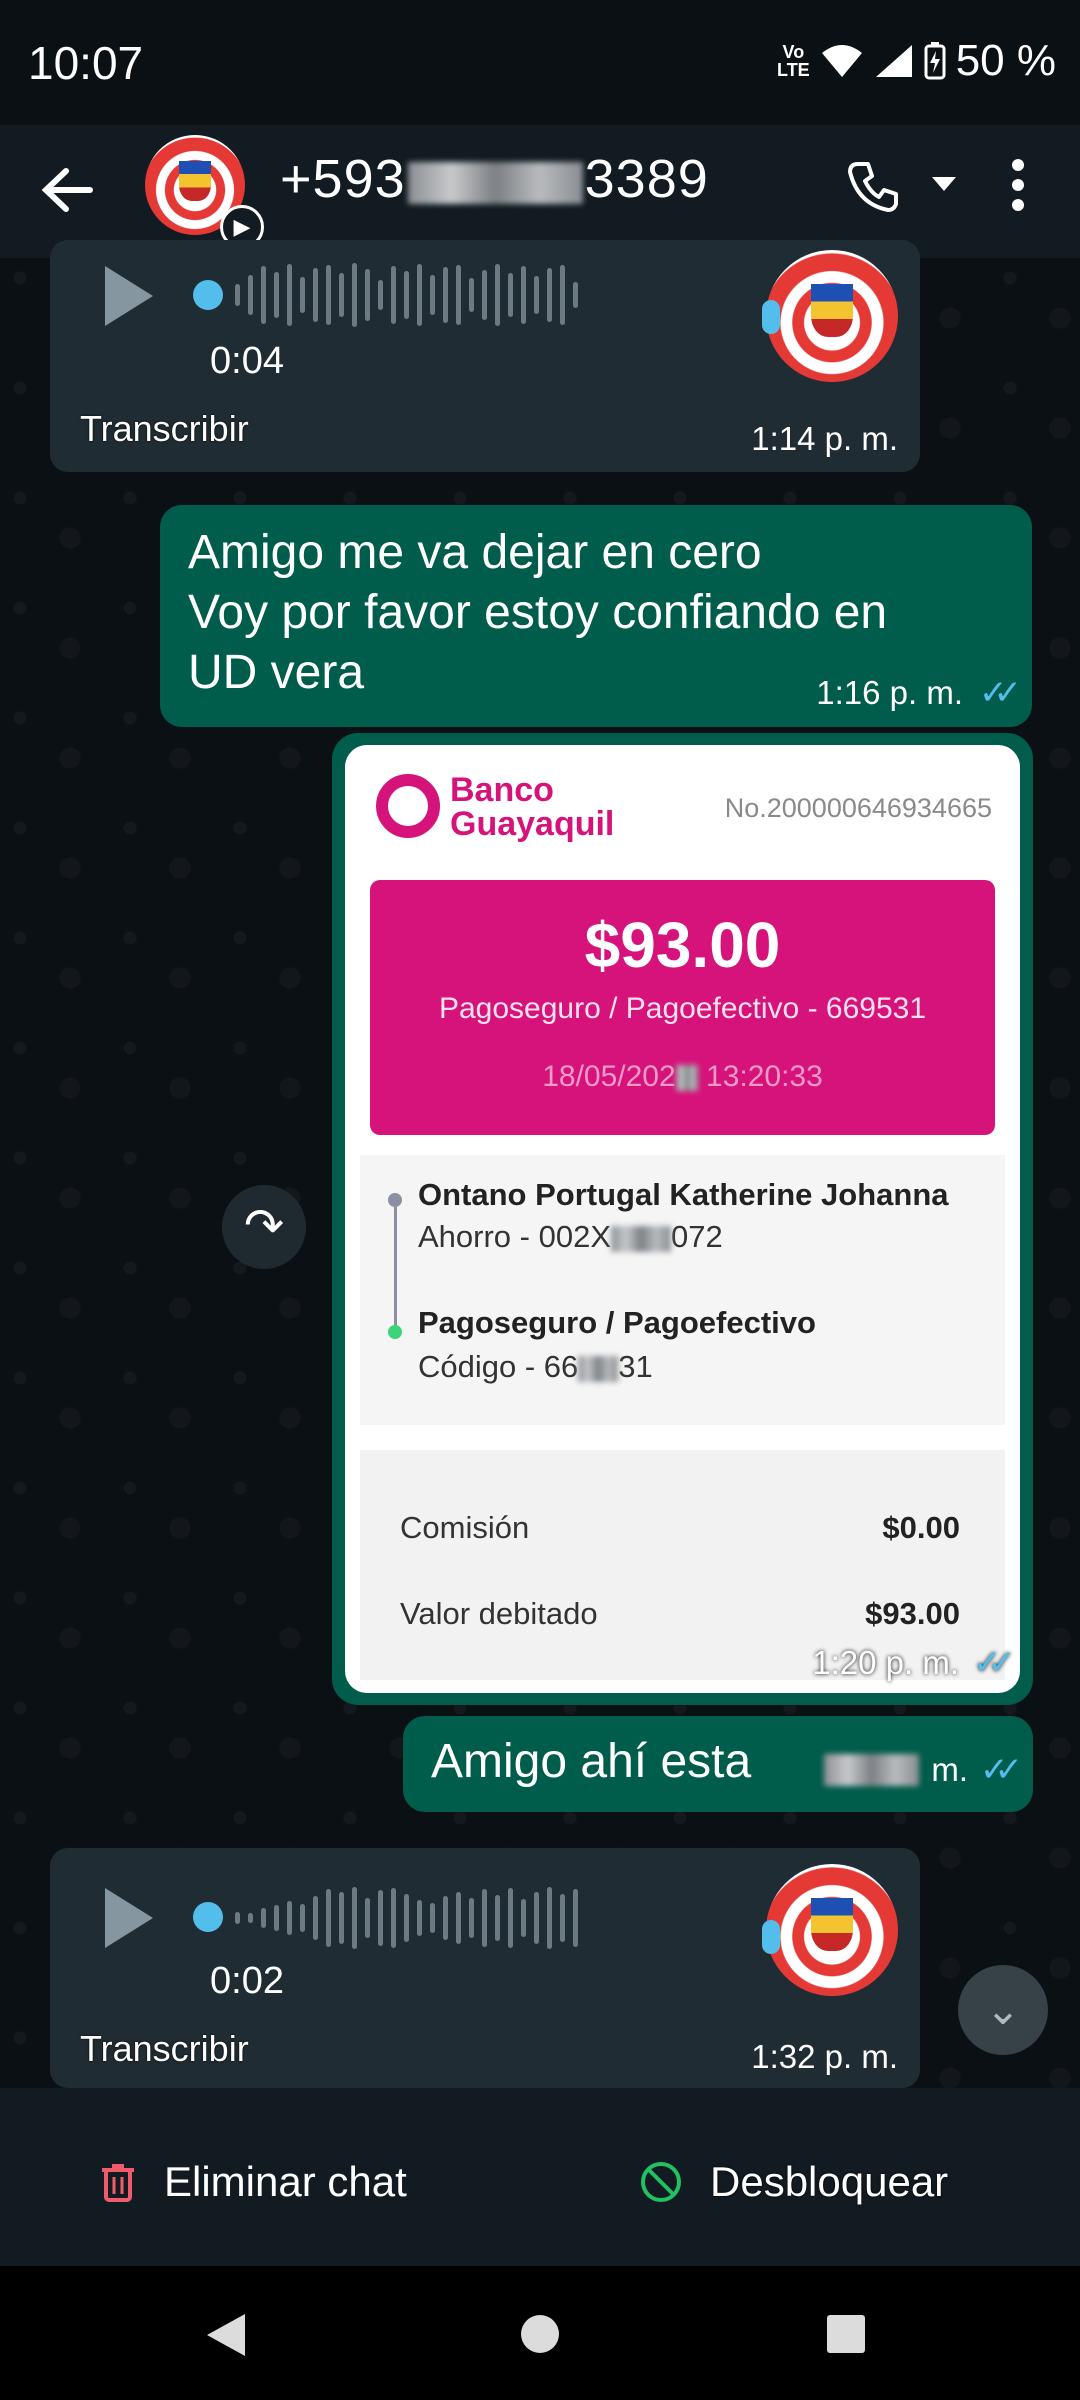 Image resolution: width=1080 pixels, height=2400 pixels. Describe the element at coordinates (465, 1527) in the screenshot. I see `fee-label: Comisión` at that location.